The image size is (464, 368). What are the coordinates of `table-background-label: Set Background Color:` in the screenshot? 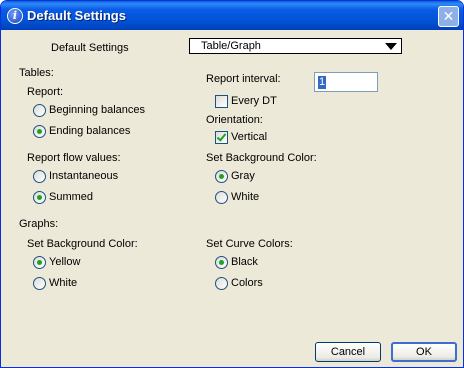 It's located at (261, 158).